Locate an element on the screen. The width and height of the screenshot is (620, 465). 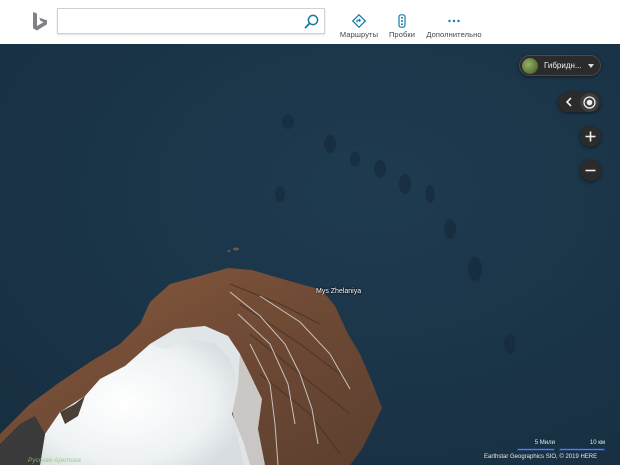
locate-control is located at coordinates (579, 102).